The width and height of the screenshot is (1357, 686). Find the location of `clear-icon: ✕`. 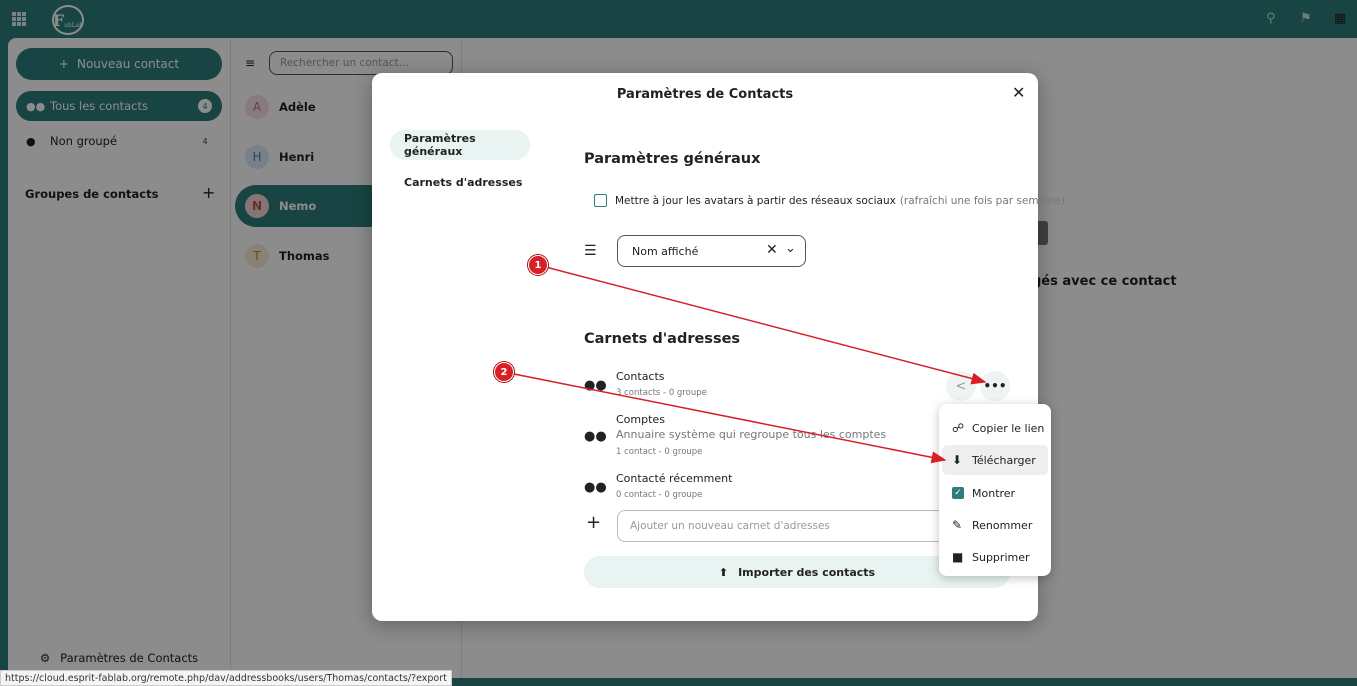

clear-icon: ✕ is located at coordinates (772, 250).